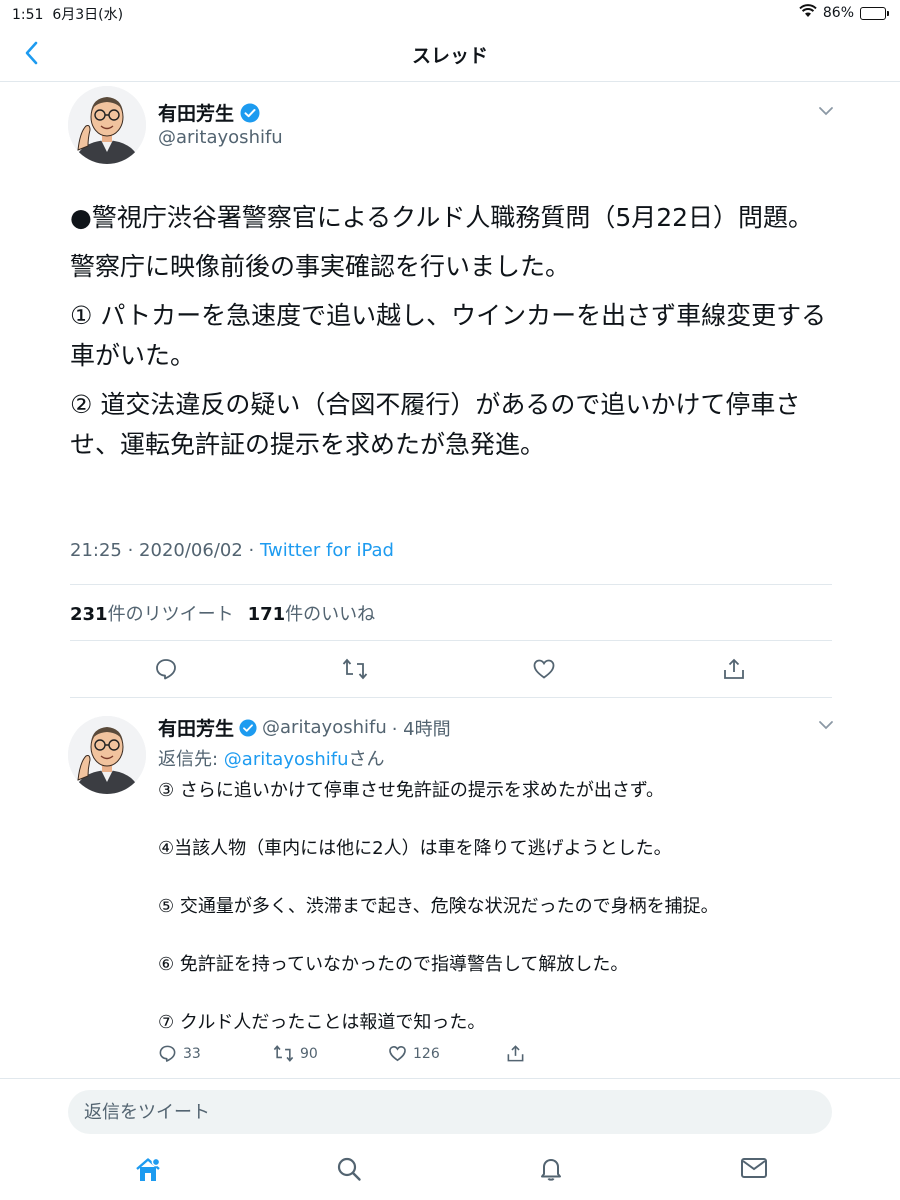 The height and width of the screenshot is (1200, 900). What do you see at coordinates (320, 266) in the screenshot?
I see `tweet-paragraph: 警察庁に映像前後の事実確認を行いました。` at bounding box center [320, 266].